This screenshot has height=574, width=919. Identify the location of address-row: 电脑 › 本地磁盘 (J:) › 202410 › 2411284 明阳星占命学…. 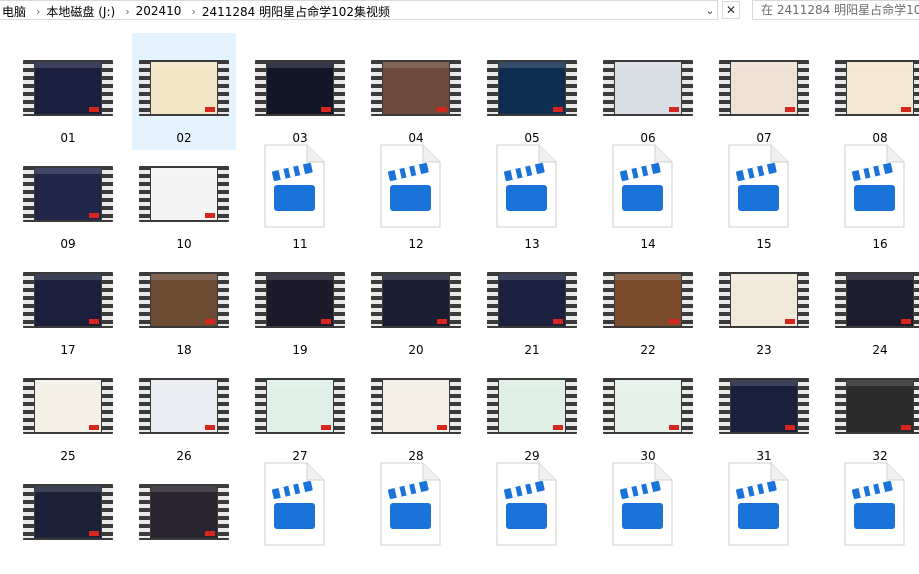
(459, 11).